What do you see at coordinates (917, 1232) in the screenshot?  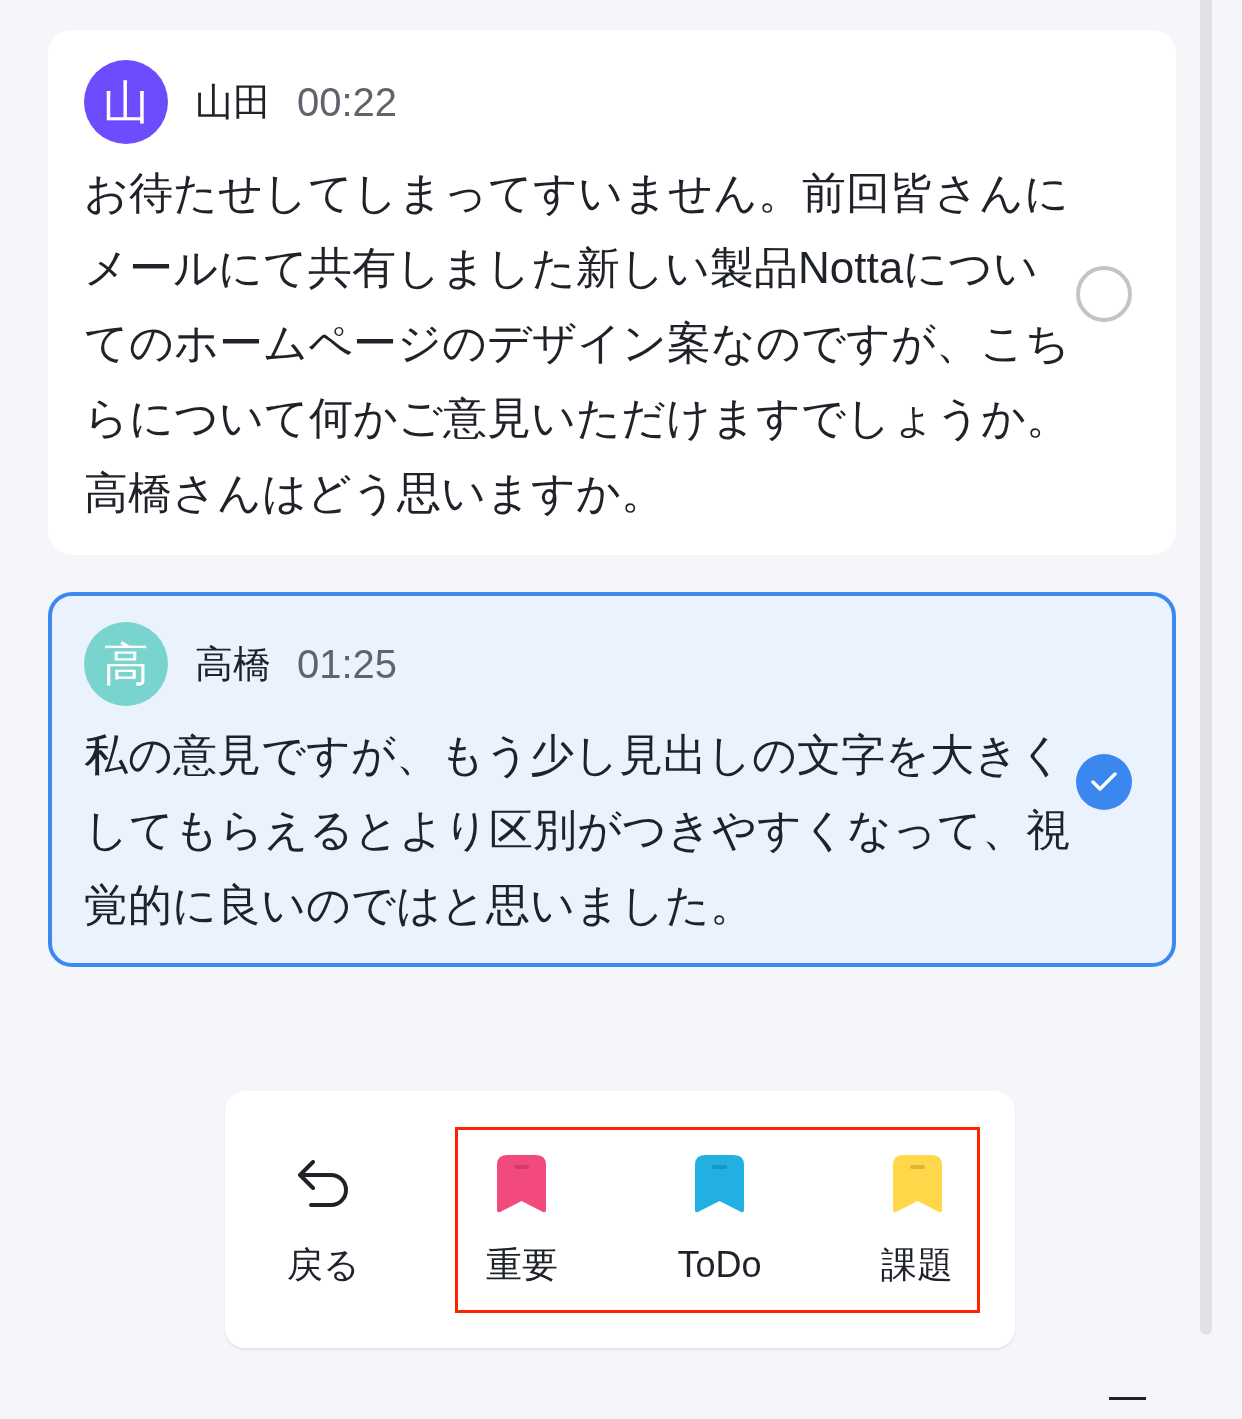 I see `tag-button: 課題` at bounding box center [917, 1232].